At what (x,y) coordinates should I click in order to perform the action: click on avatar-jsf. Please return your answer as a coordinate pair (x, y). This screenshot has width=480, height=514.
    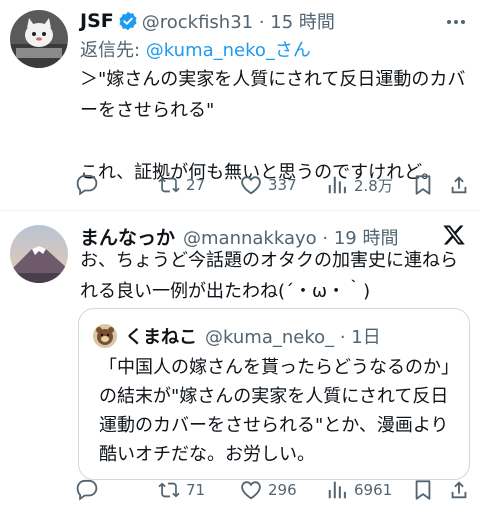
    Looking at the image, I should click on (39, 39).